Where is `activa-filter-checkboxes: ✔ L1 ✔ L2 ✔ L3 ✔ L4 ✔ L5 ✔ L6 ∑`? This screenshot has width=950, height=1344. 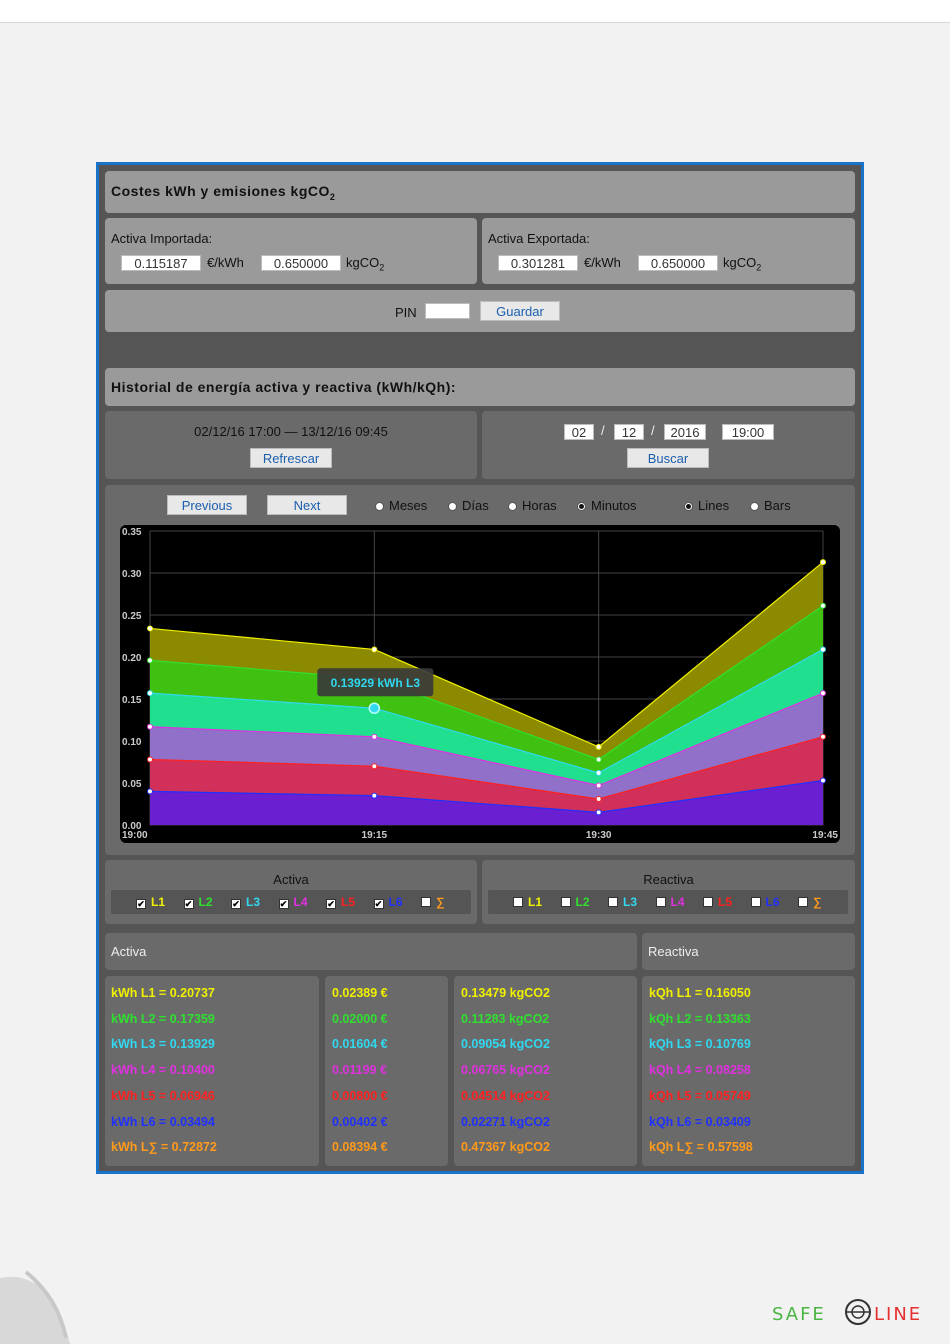
activa-filter-checkboxes: ✔ L1 ✔ L2 ✔ L3 ✔ L4 ✔ L5 ✔ L6 ∑ is located at coordinates (288, 902).